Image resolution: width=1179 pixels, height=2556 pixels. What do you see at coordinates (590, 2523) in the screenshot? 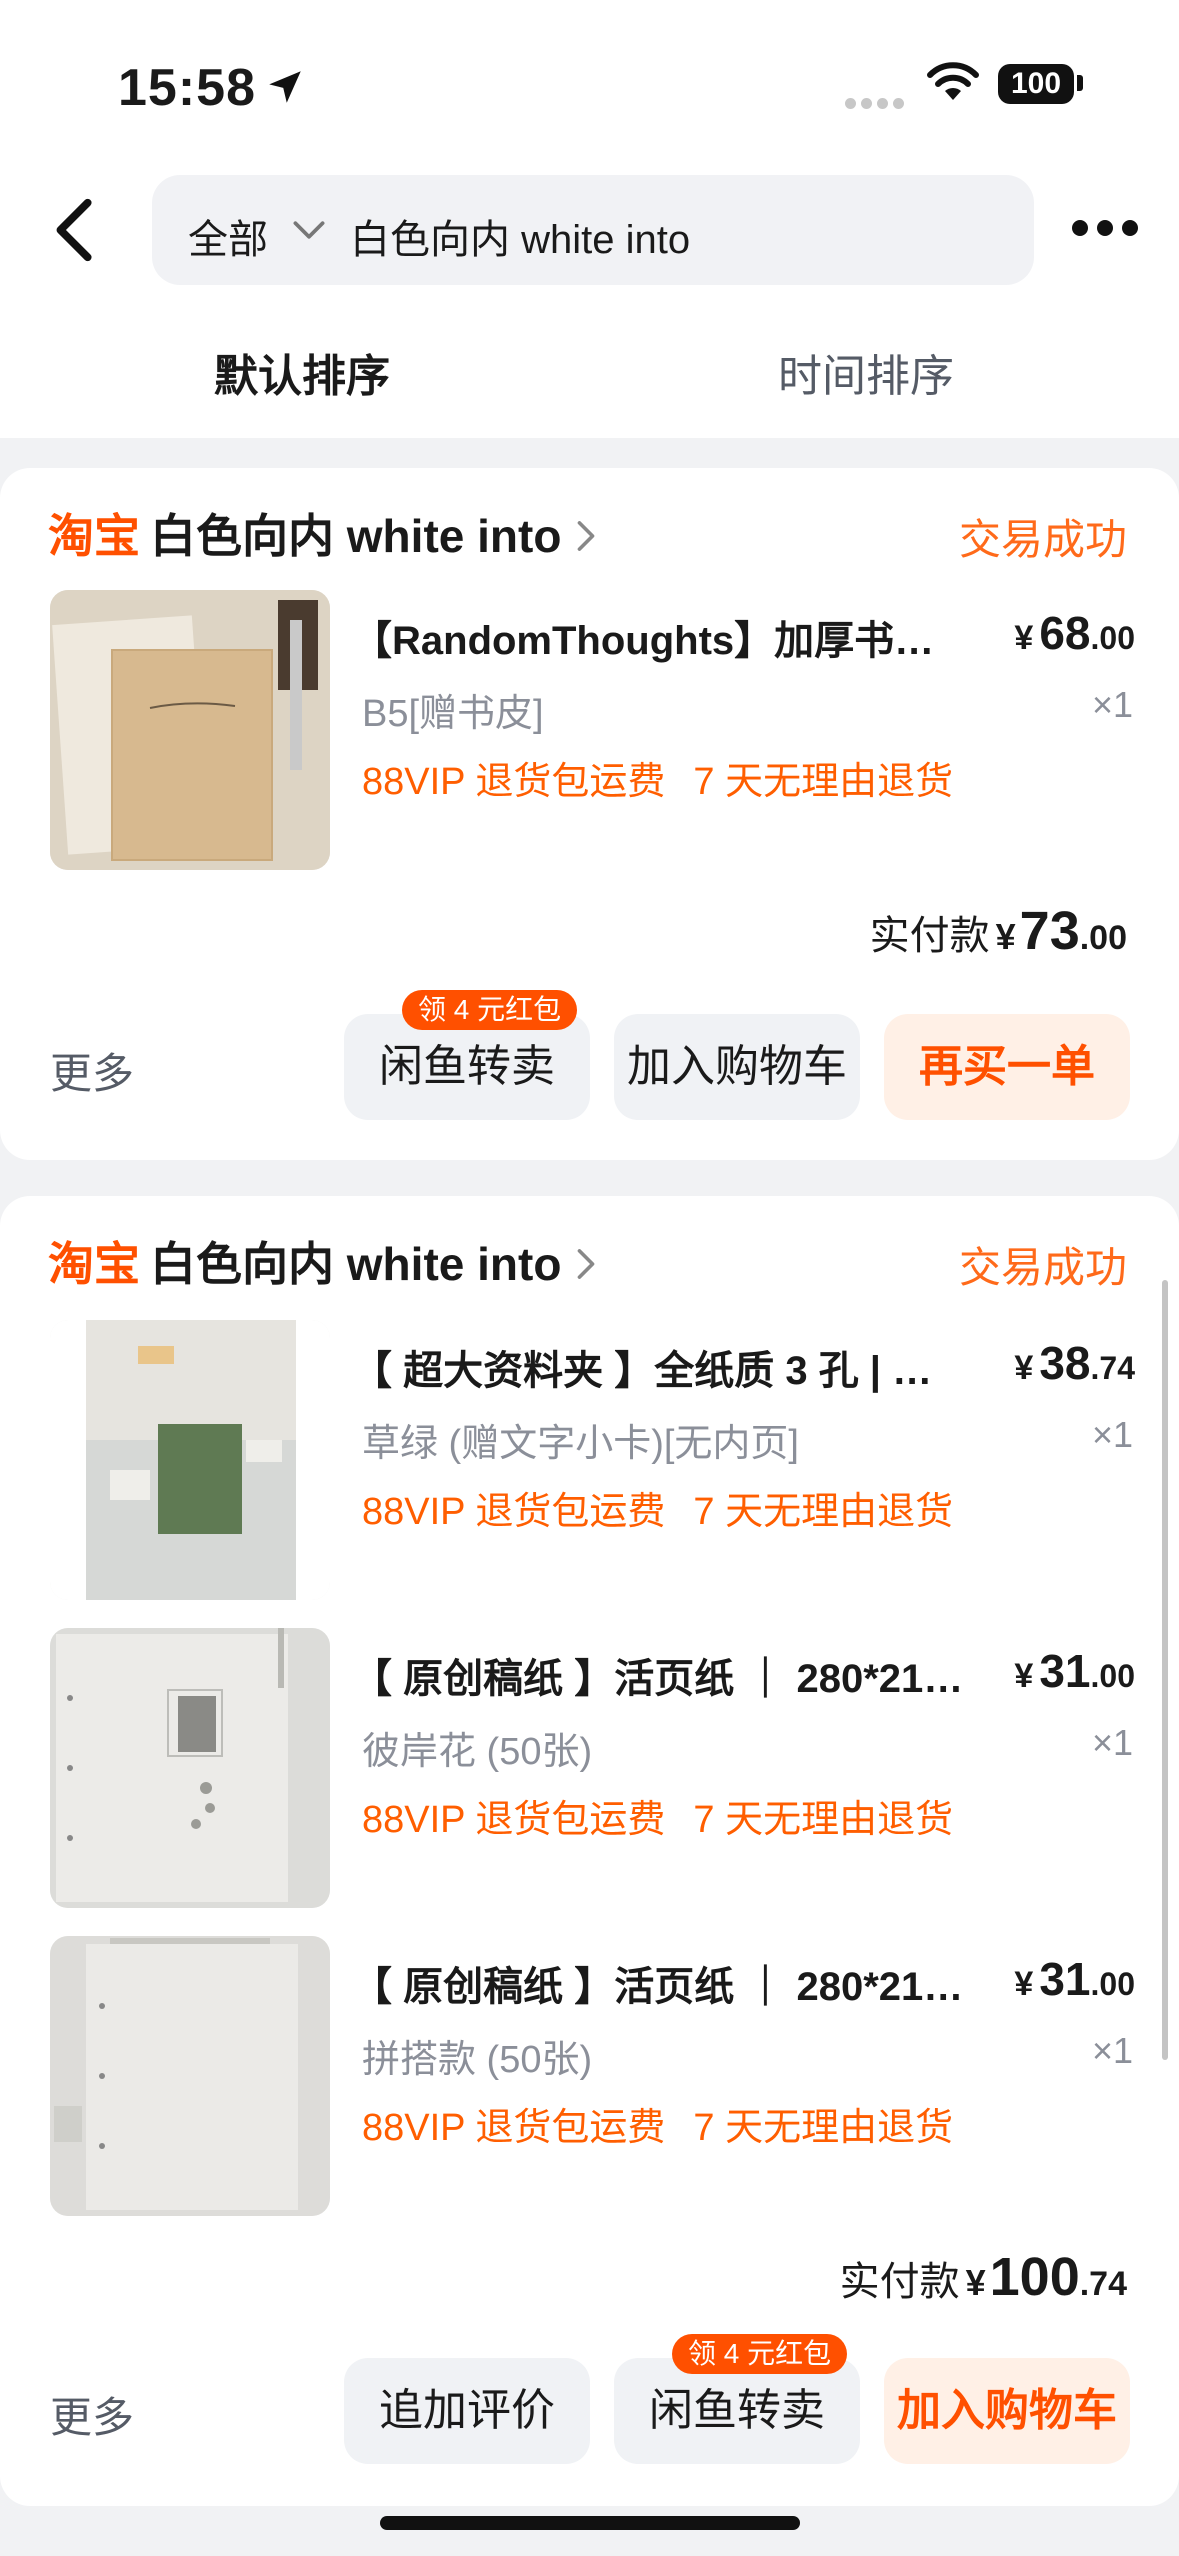
I see `home-indicator` at bounding box center [590, 2523].